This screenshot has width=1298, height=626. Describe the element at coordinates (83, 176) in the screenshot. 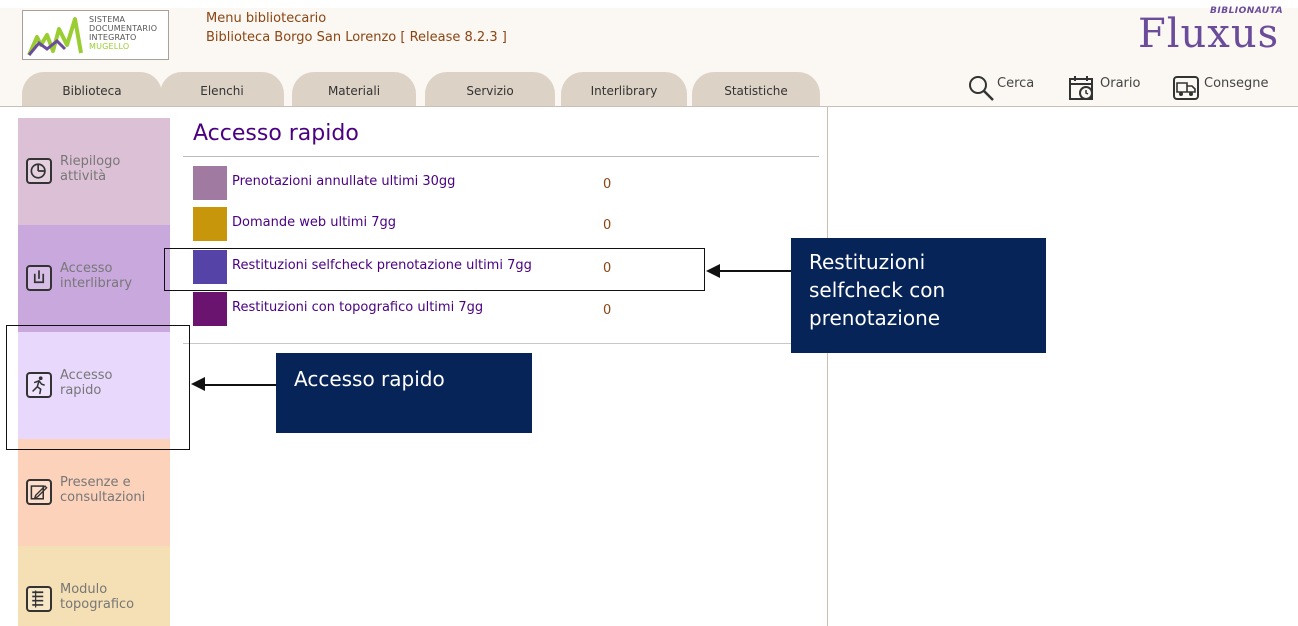

I see `sidebar-label-line: attività` at that location.